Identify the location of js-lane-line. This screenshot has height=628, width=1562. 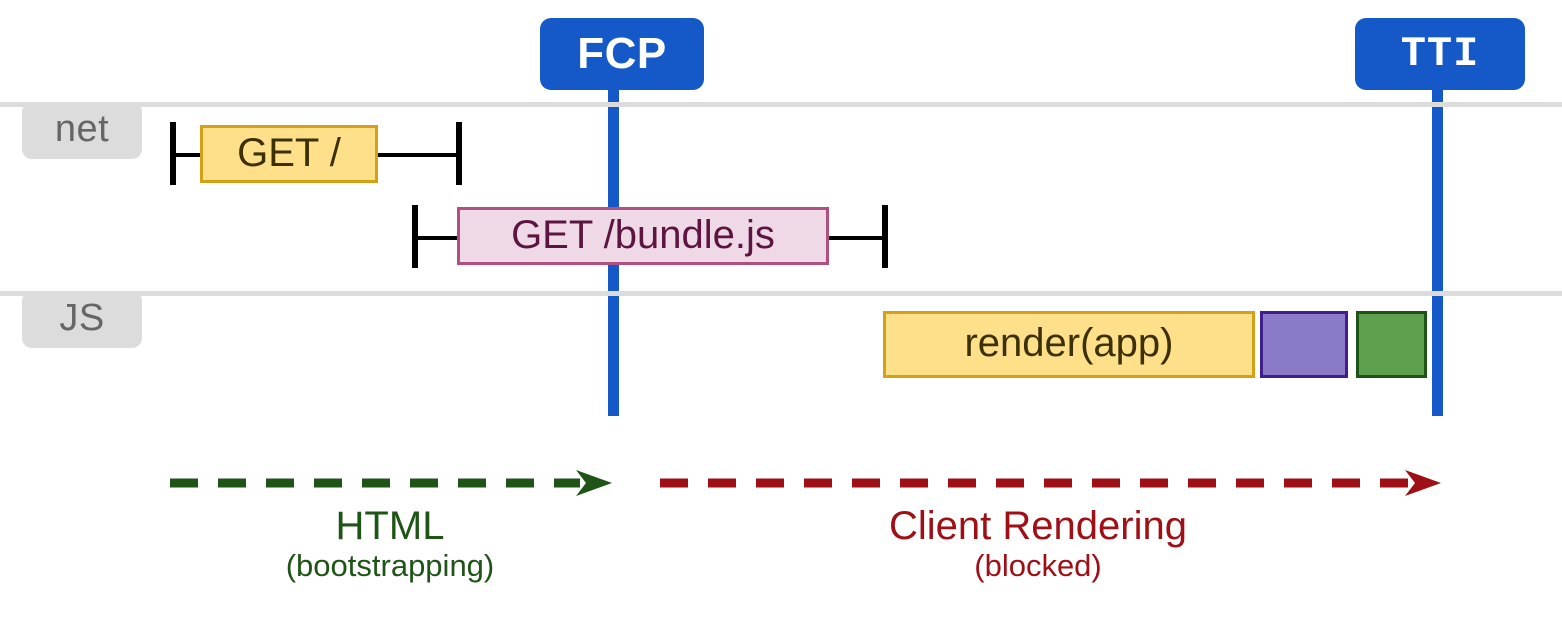
(781, 293).